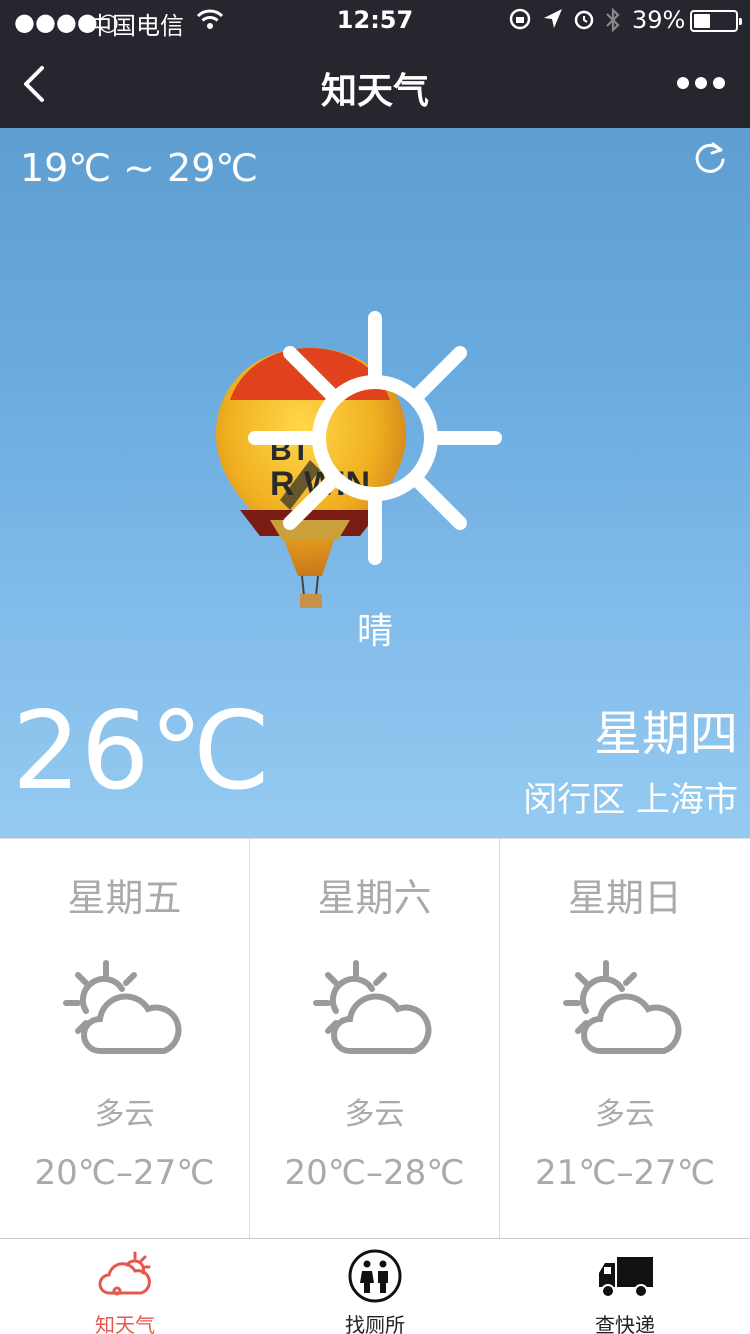  I want to click on page-title: 知天气, so click(374, 91).